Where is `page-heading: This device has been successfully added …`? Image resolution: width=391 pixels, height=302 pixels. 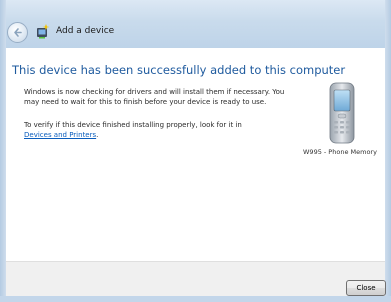
page-heading: This device has been successfully added … is located at coordinates (179, 70).